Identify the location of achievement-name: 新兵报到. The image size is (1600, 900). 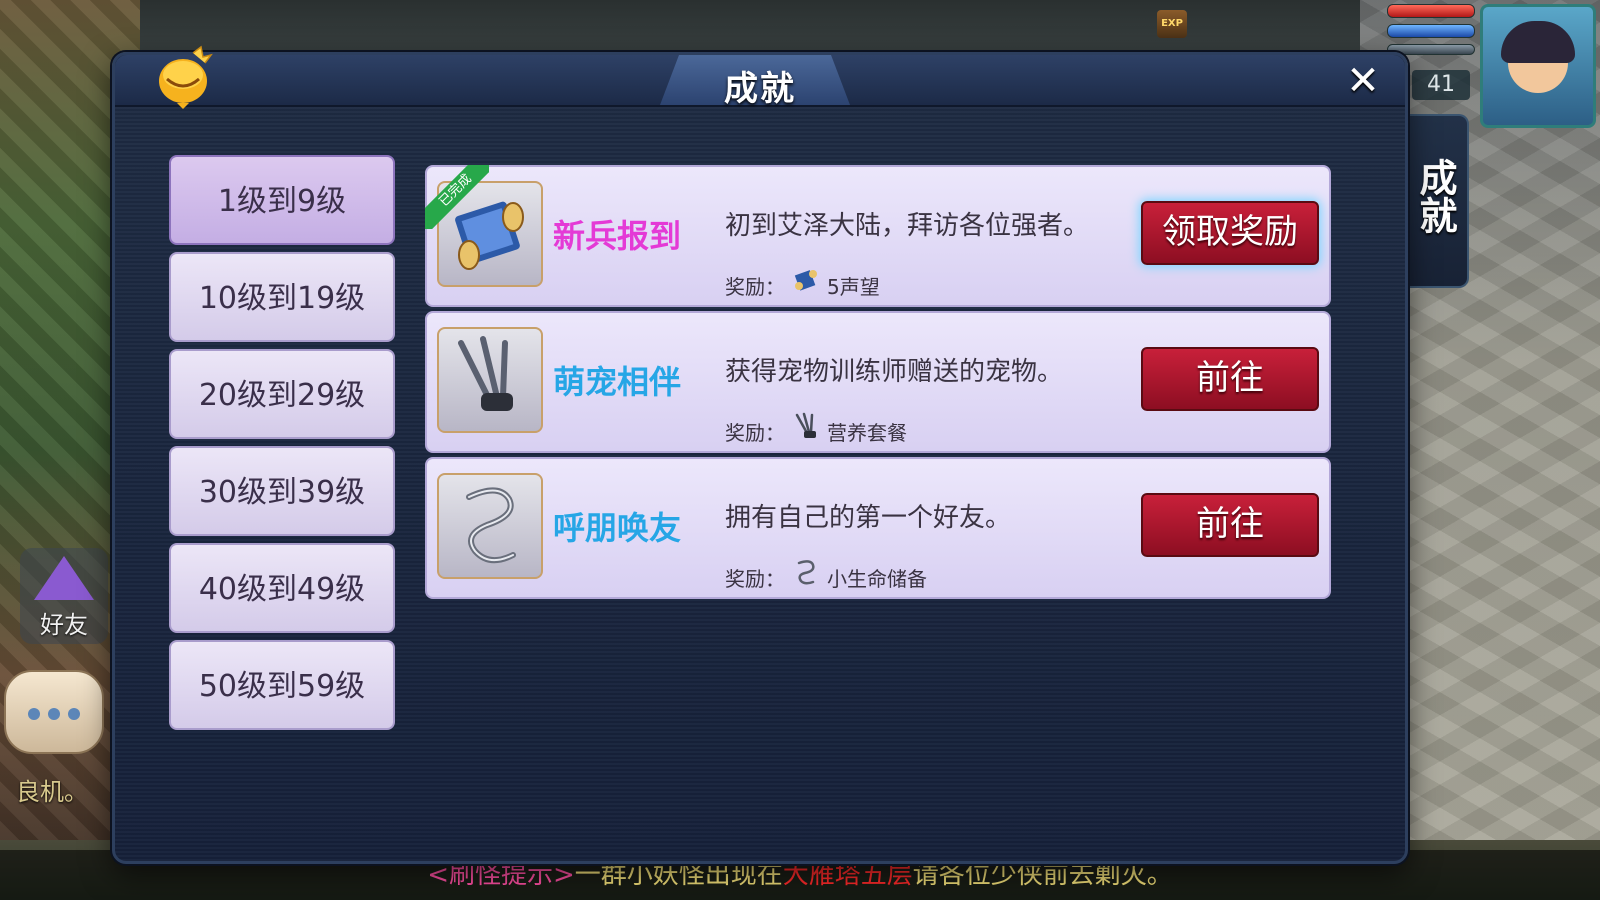
(617, 236).